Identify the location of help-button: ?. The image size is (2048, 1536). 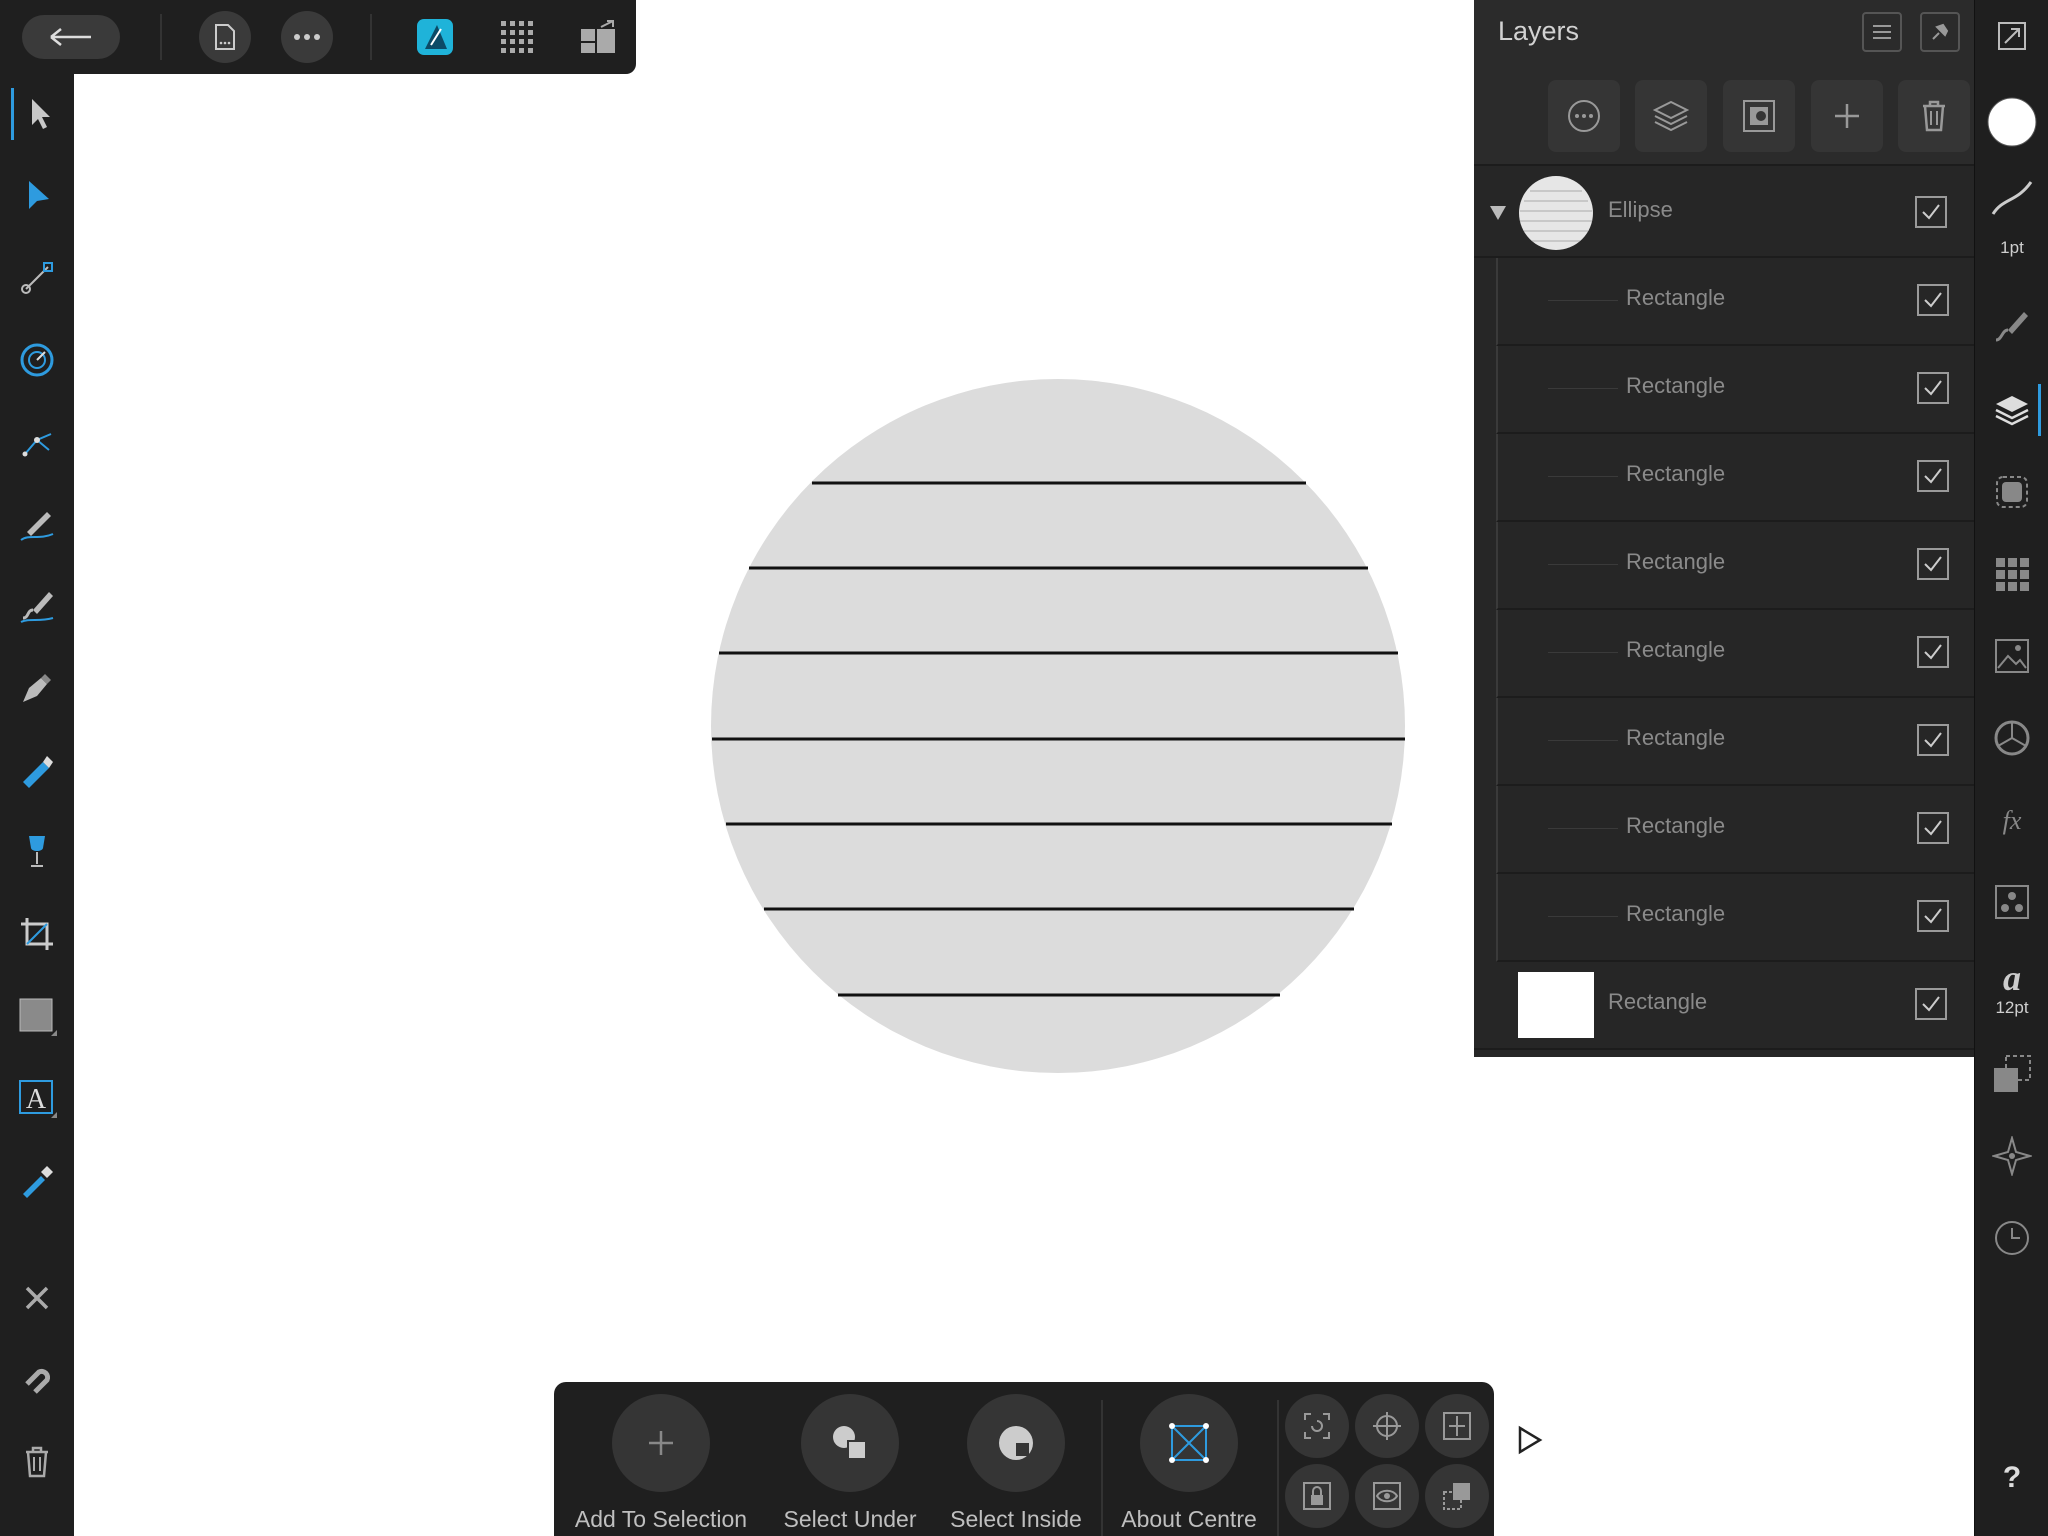
(2012, 1478).